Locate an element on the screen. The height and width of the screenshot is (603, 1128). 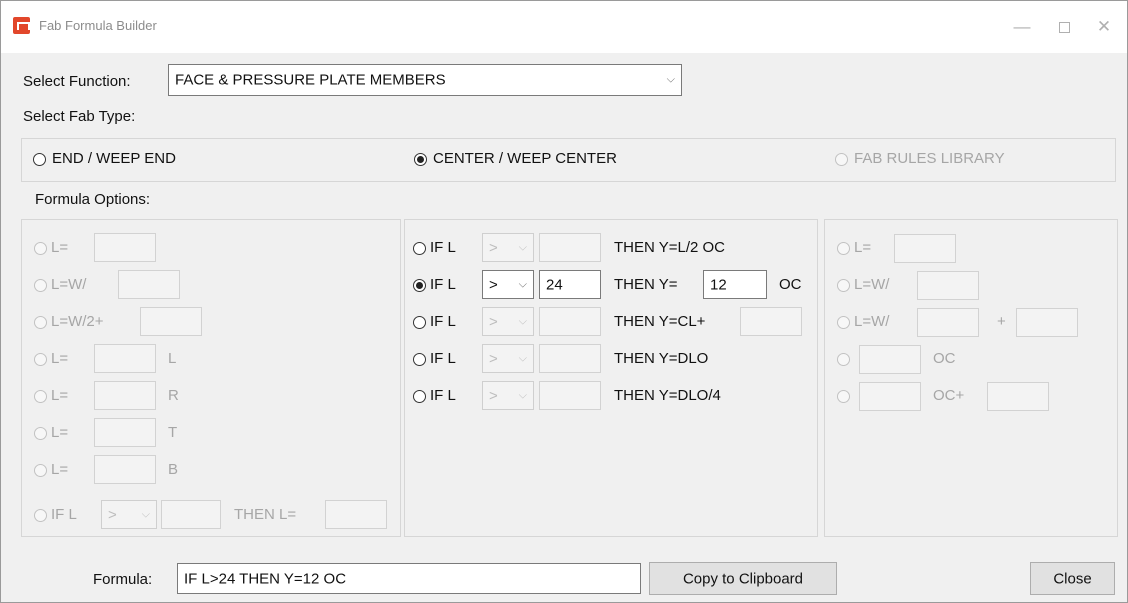
end-weep-end-label: END / WEEP END is located at coordinates (114, 158).